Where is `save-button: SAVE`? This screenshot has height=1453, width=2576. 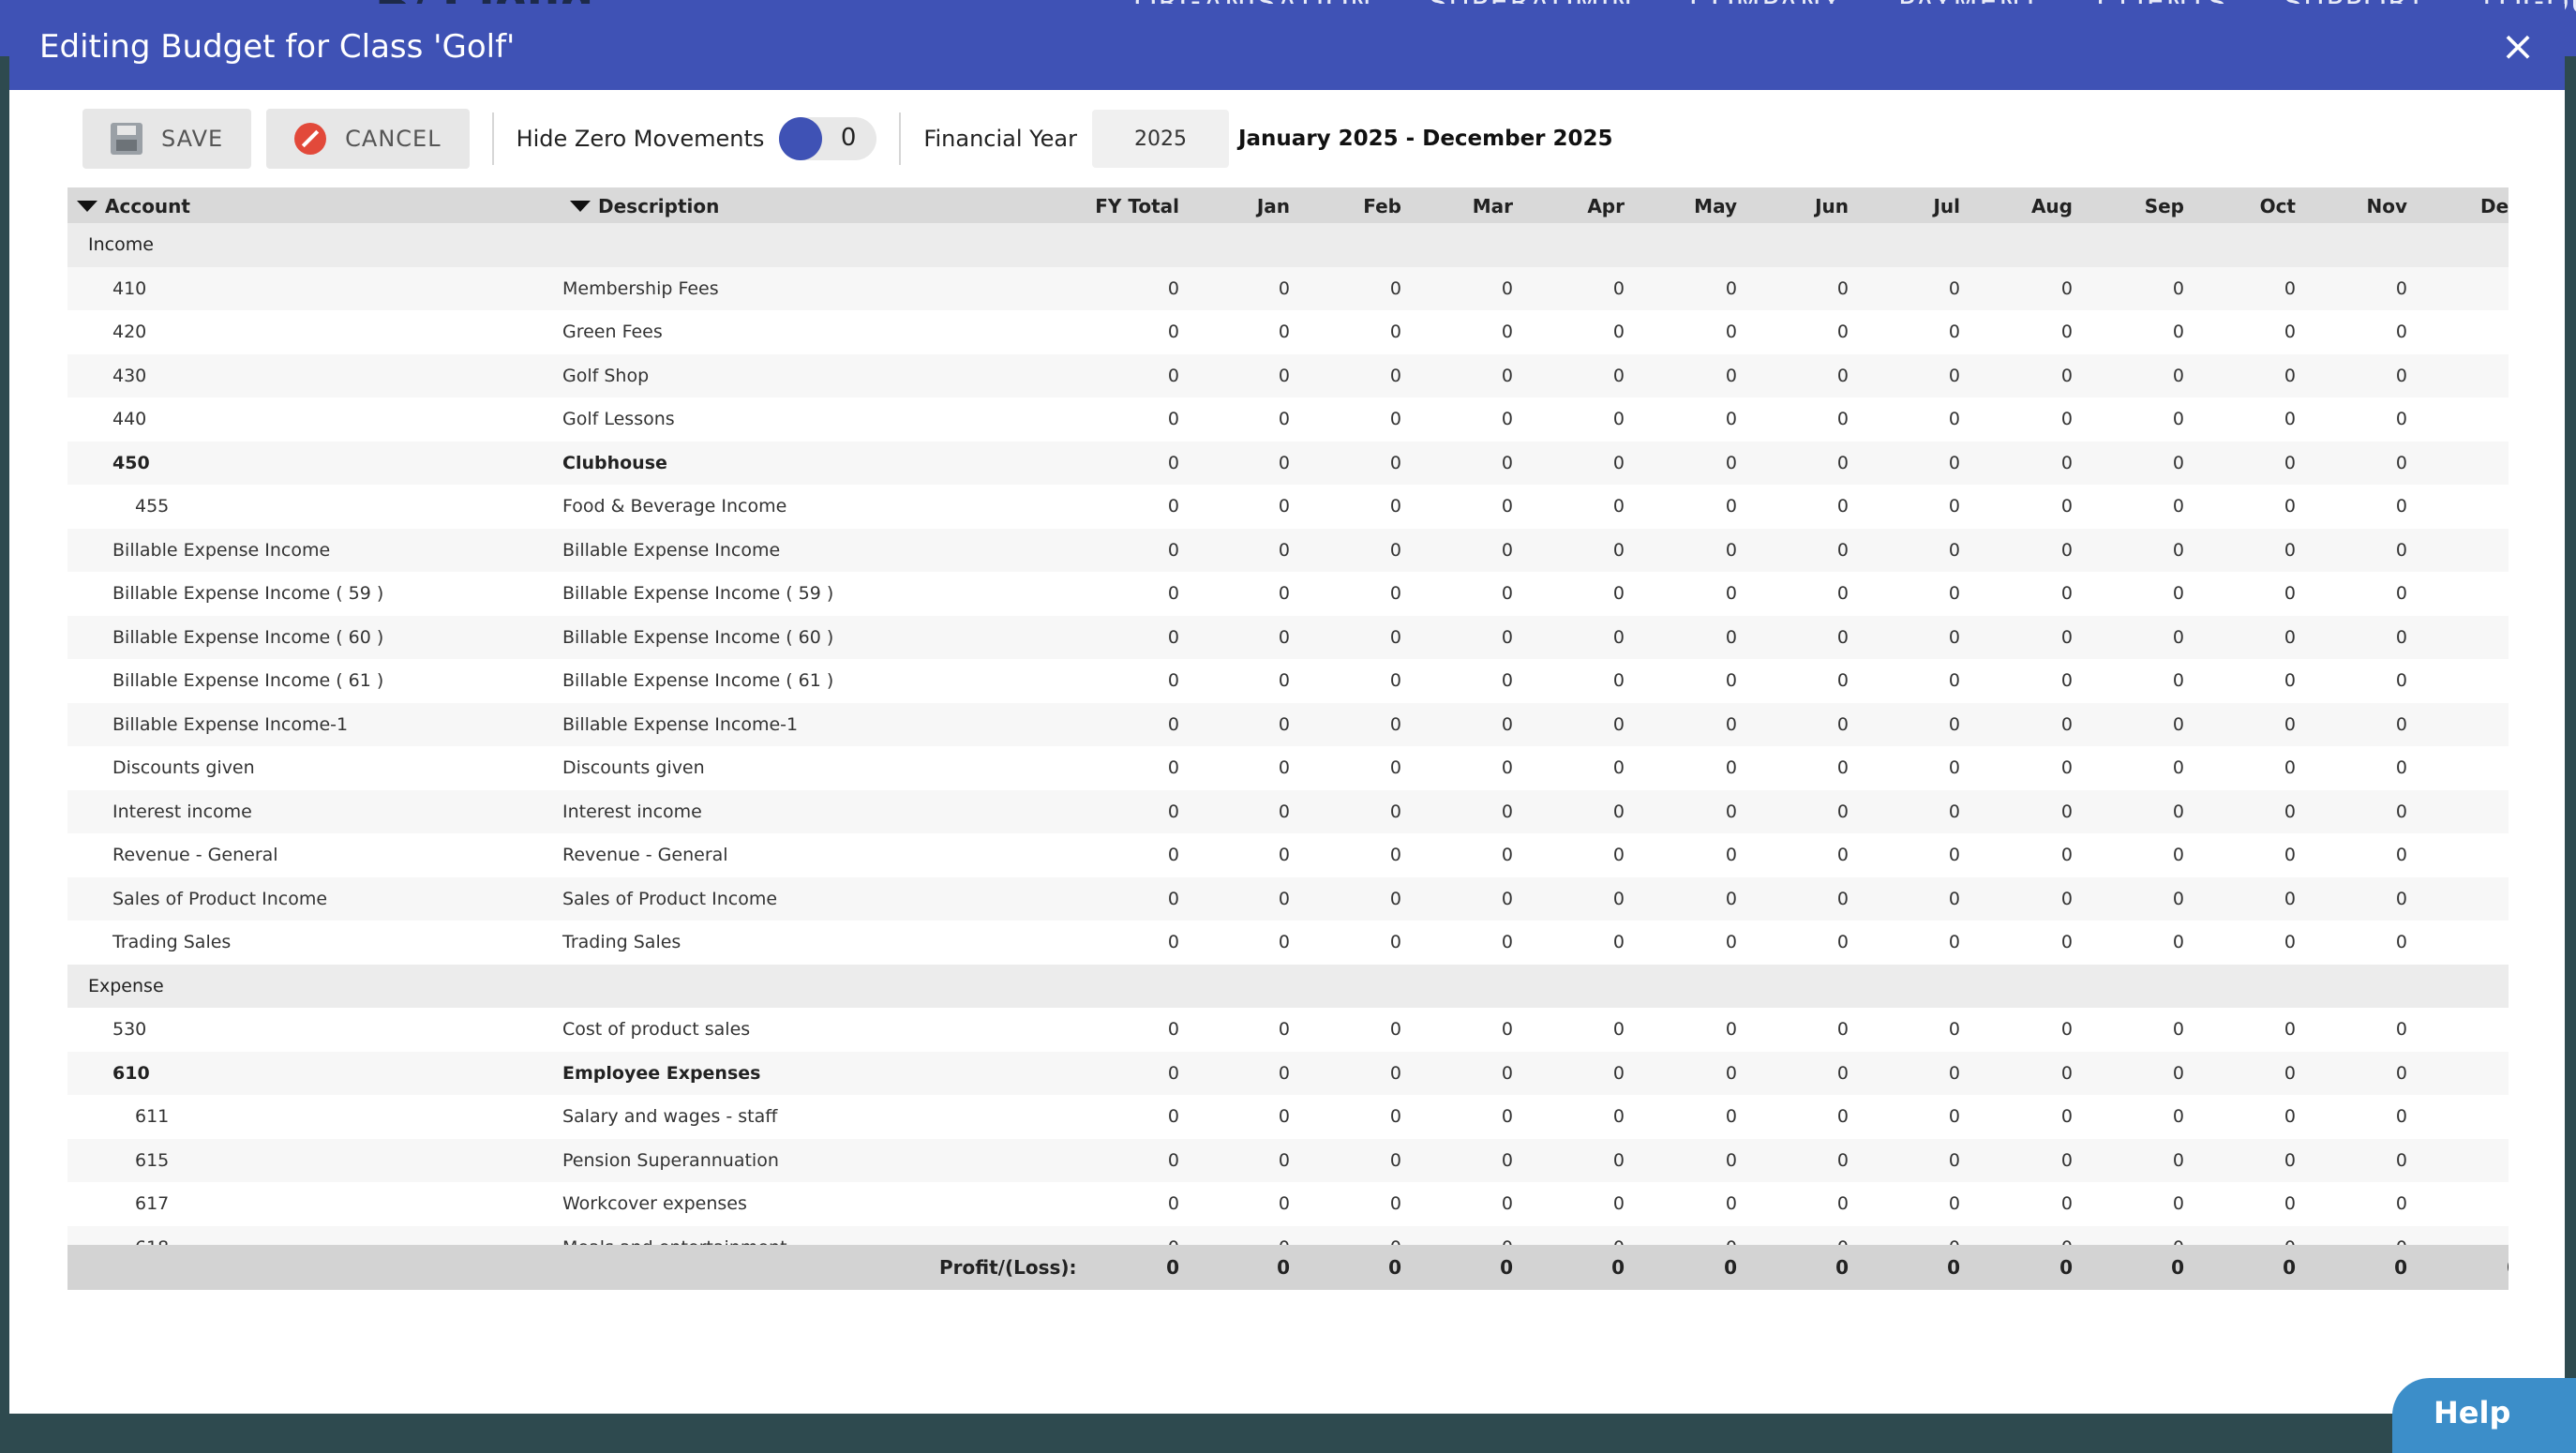
save-button: SAVE is located at coordinates (167, 139).